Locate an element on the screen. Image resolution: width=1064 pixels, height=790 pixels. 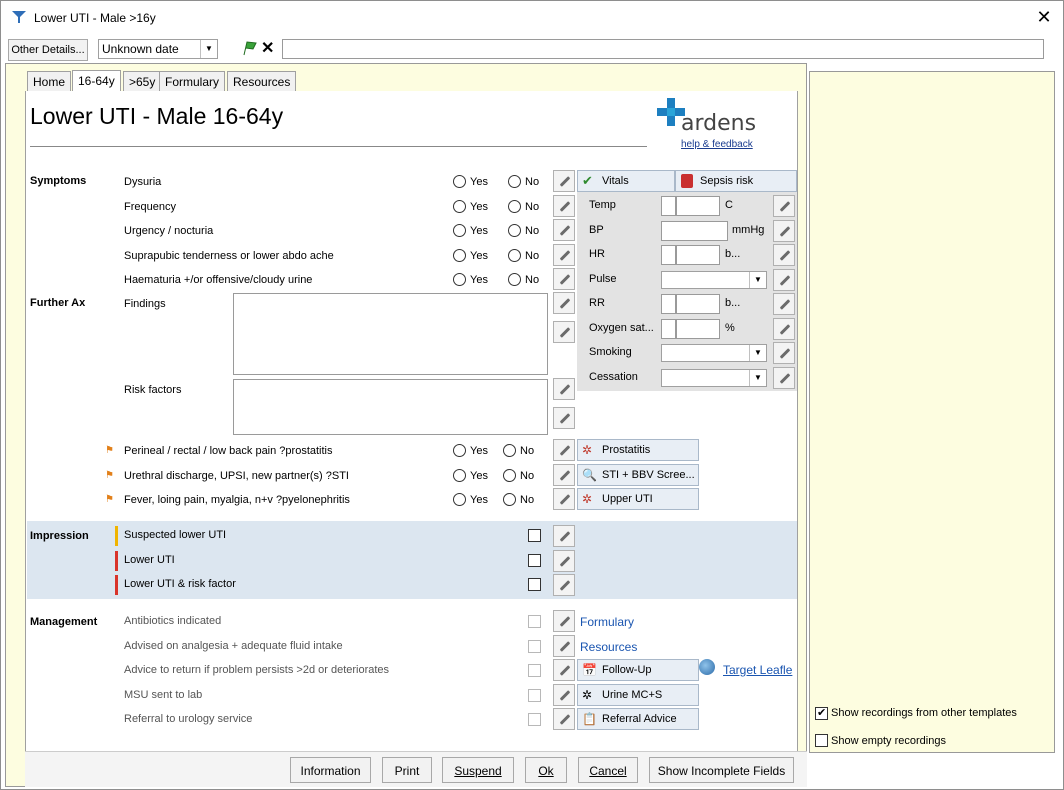
further-ax-section: Further Ax is located at coordinates (58, 303).